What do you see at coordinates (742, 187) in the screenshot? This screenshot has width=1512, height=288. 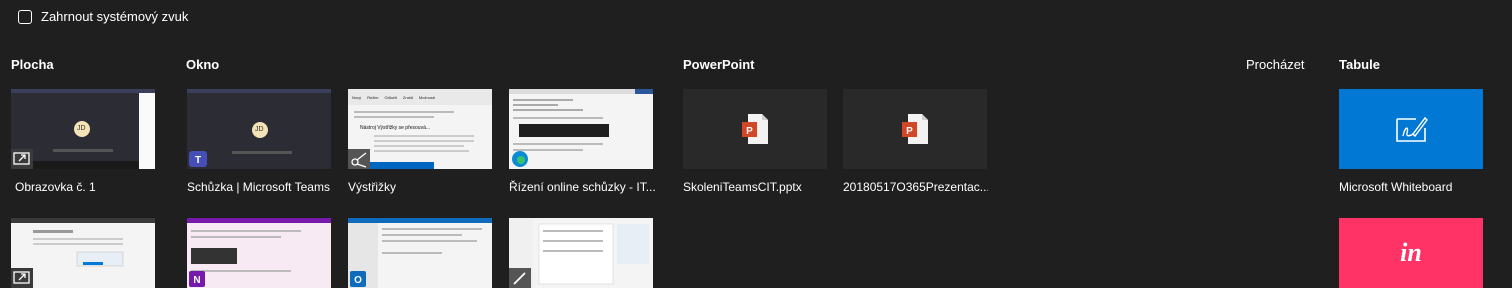 I see `powerpoint-item-label: SkoleniTeamsCIT.pptx` at bounding box center [742, 187].